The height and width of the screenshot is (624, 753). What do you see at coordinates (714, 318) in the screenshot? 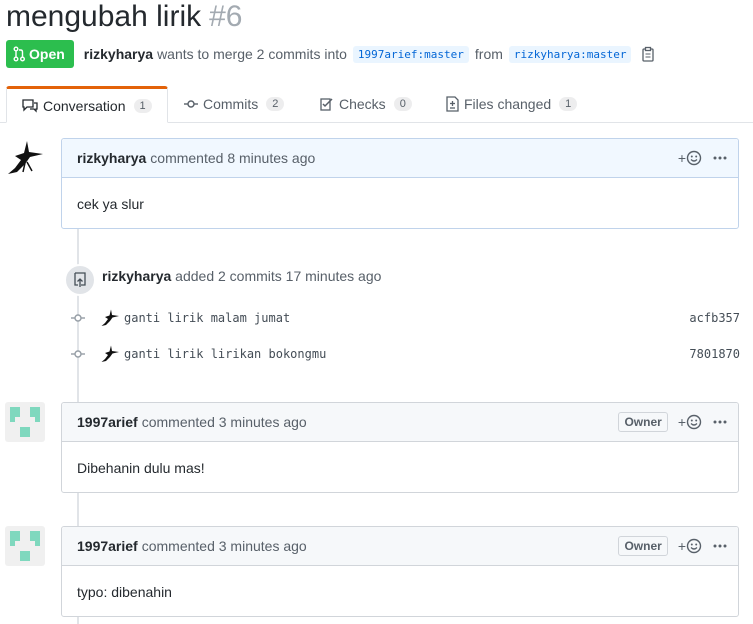
I see `commit-sha: acfb357` at bounding box center [714, 318].